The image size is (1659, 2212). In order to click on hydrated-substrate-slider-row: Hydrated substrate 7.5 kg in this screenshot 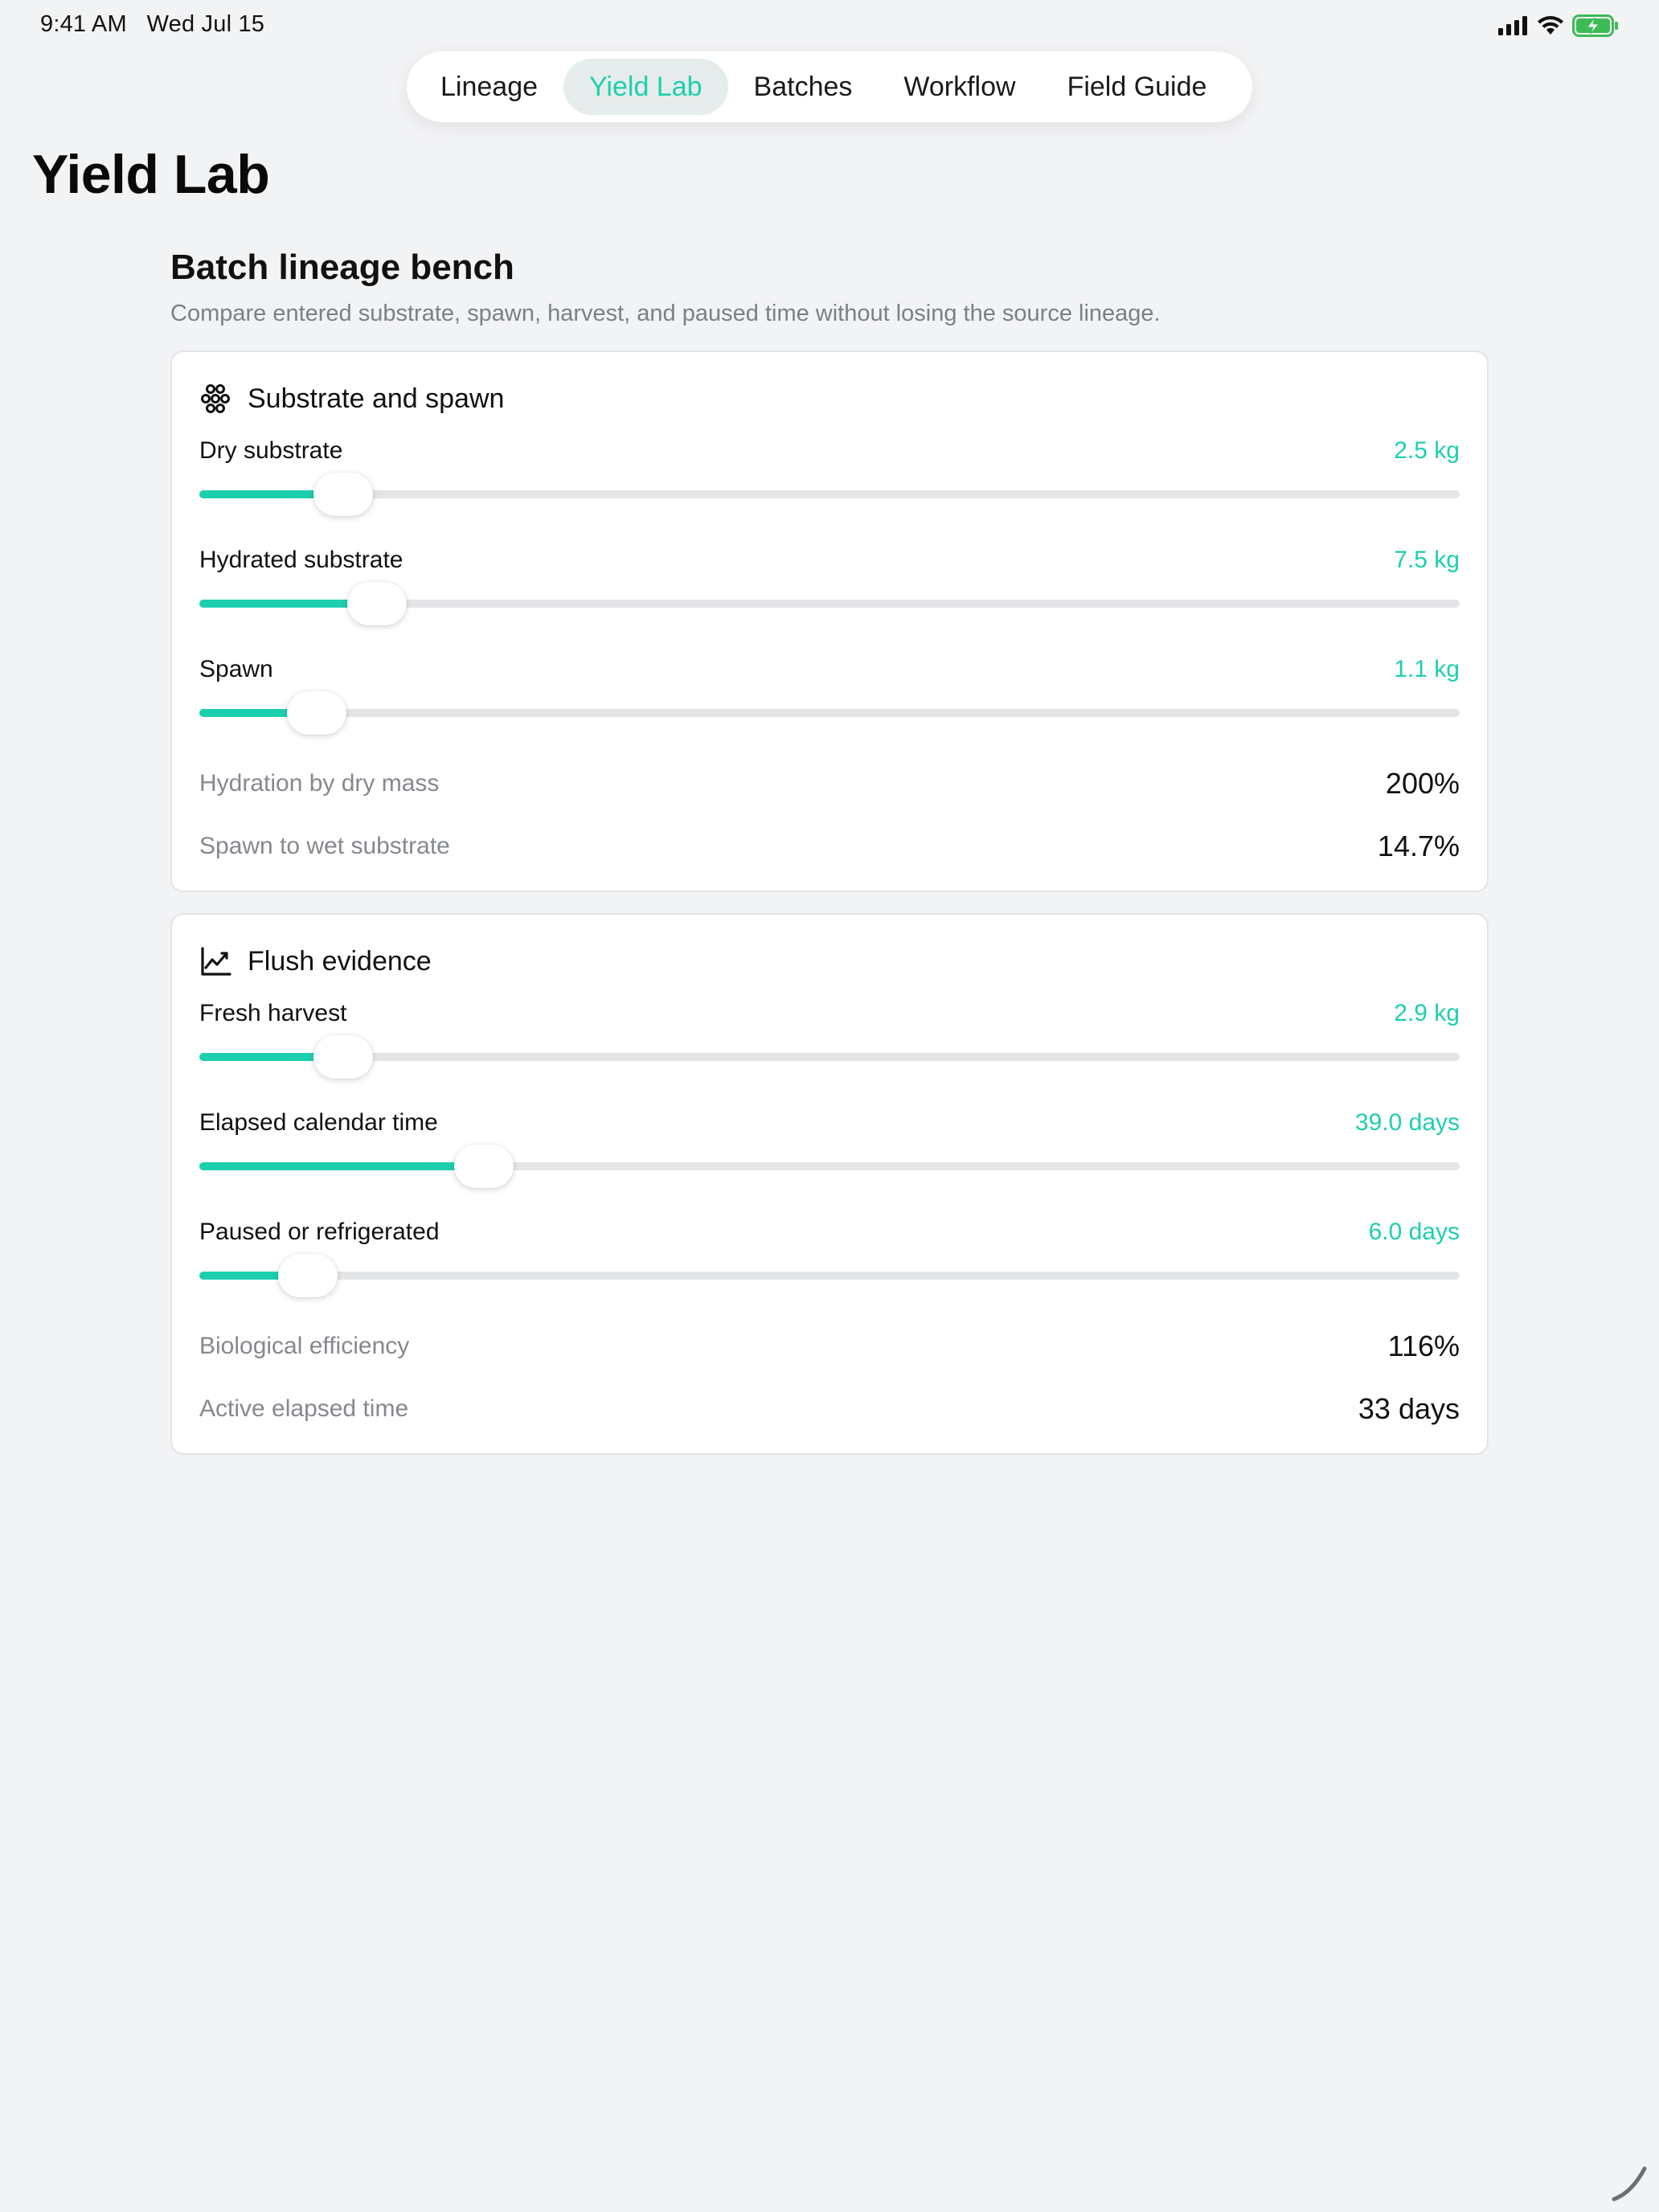, I will do `click(829, 591)`.